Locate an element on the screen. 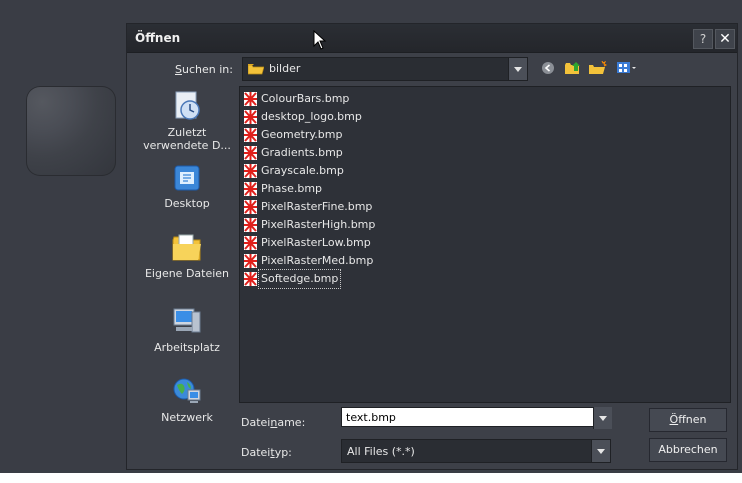  place-label: Desktop is located at coordinates (187, 203).